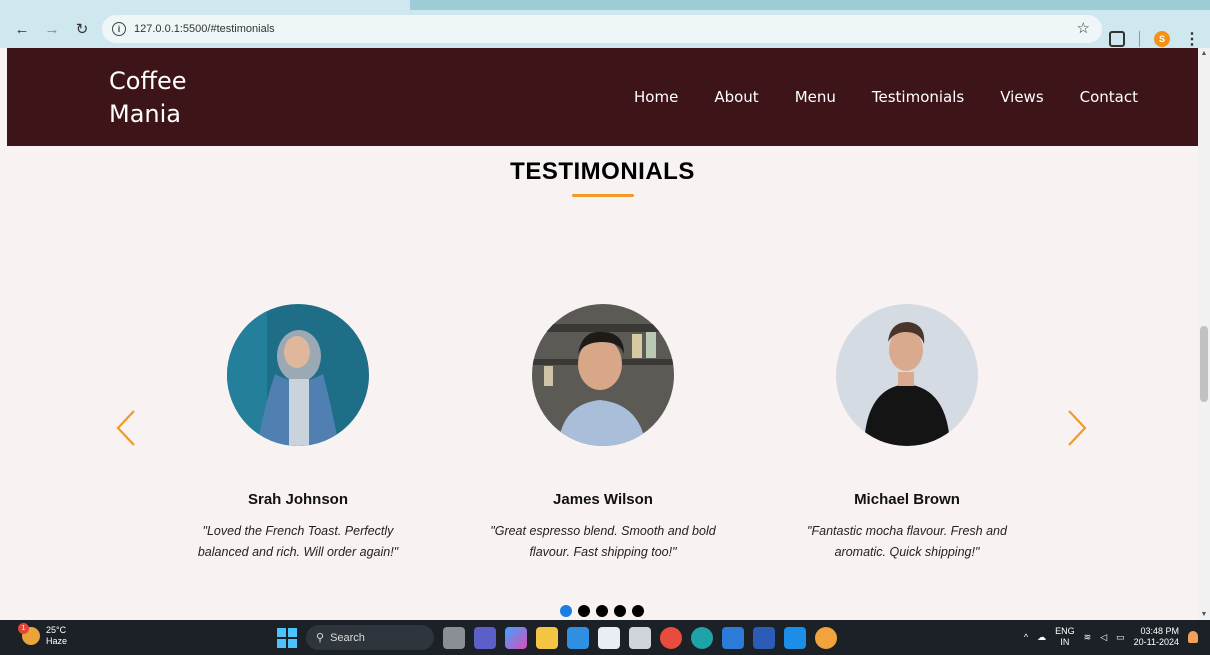 The width and height of the screenshot is (1210, 655). What do you see at coordinates (145, 114) in the screenshot?
I see `brand-line-2: Mania` at bounding box center [145, 114].